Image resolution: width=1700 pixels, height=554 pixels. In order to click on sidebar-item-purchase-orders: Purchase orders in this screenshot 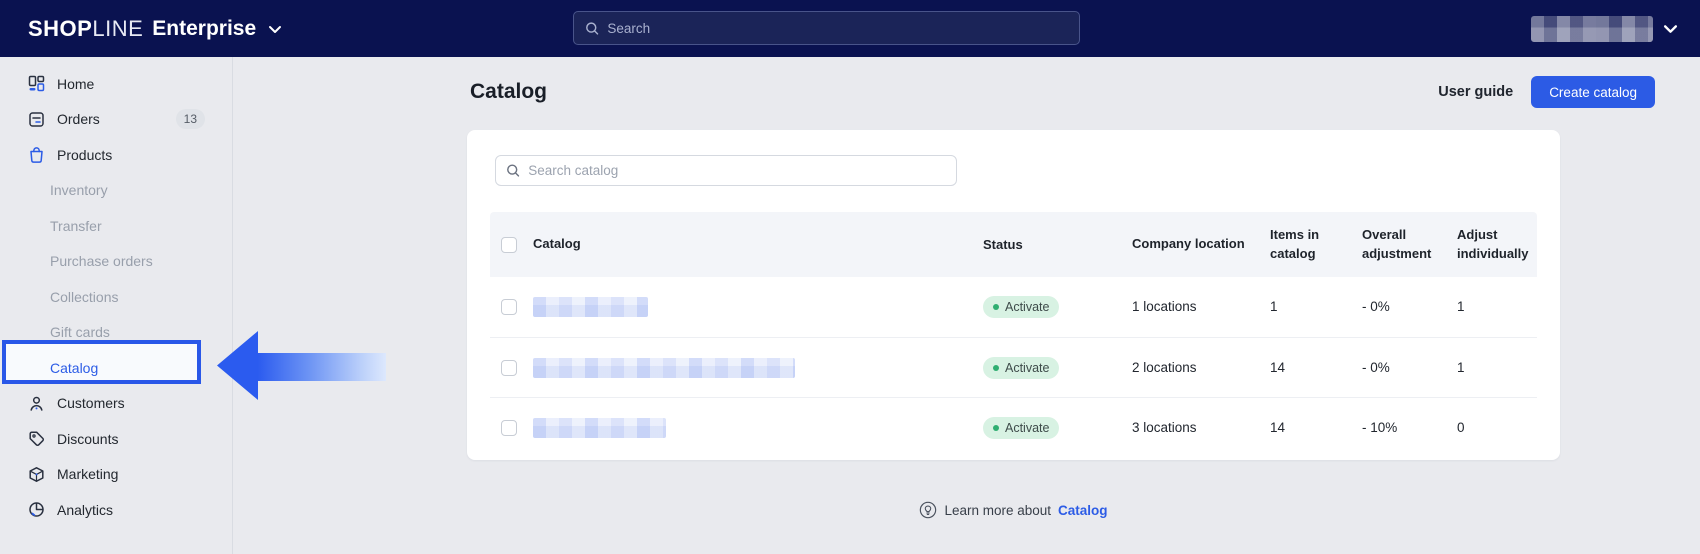, I will do `click(116, 262)`.